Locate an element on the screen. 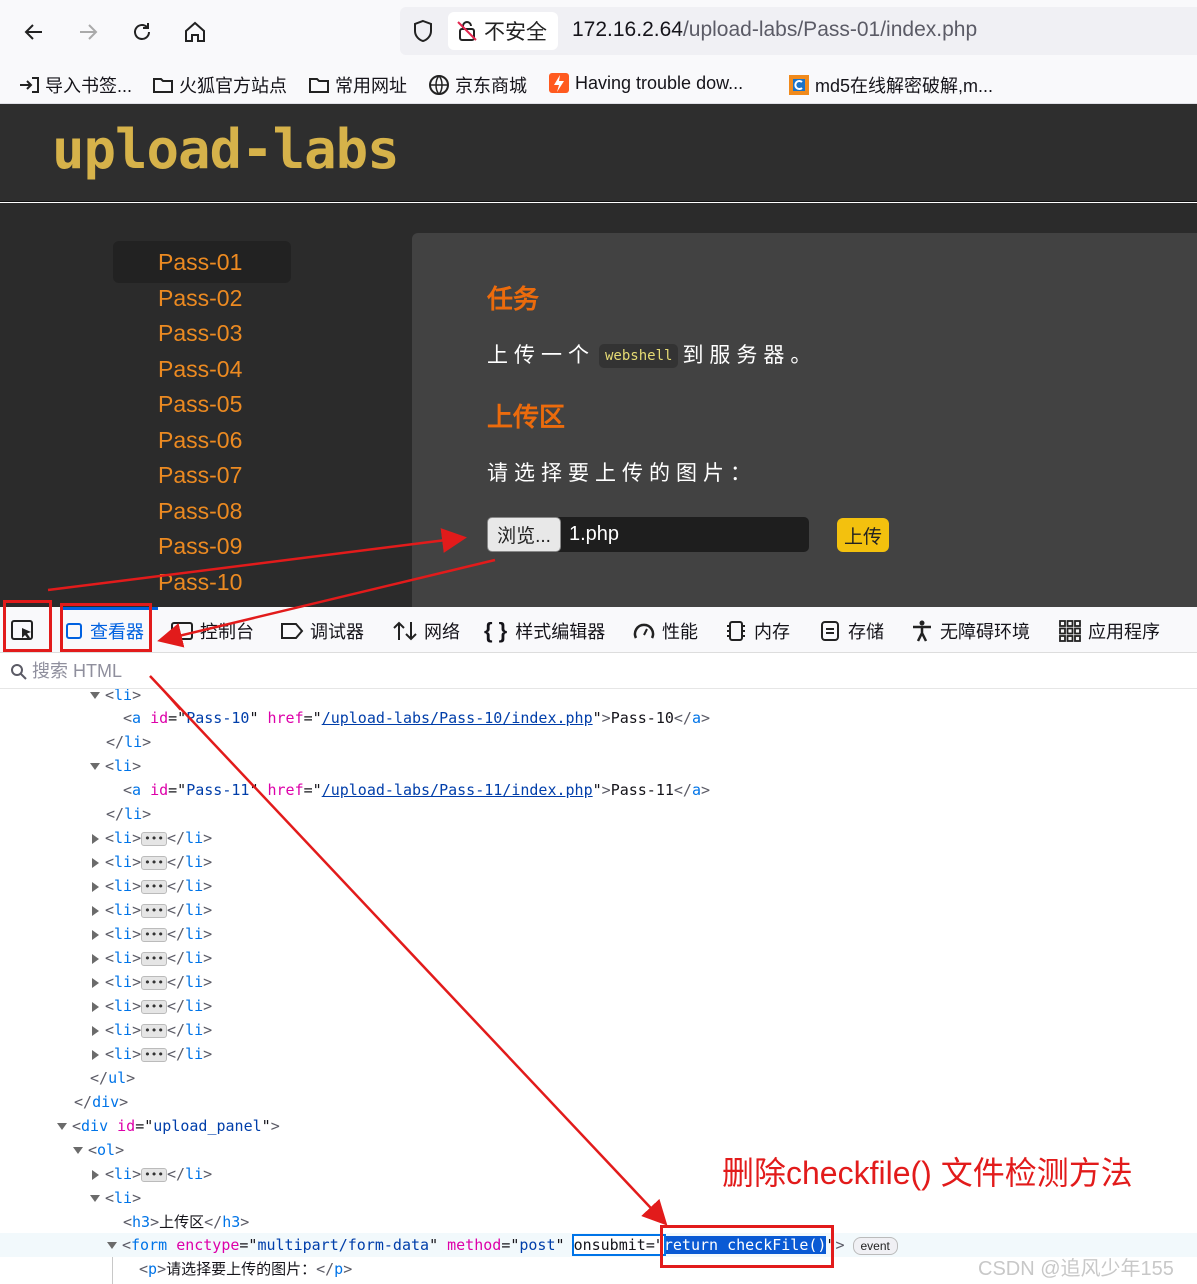 Image resolution: width=1197 pixels, height=1284 pixels. arrow-thin is located at coordinates (165, 693).